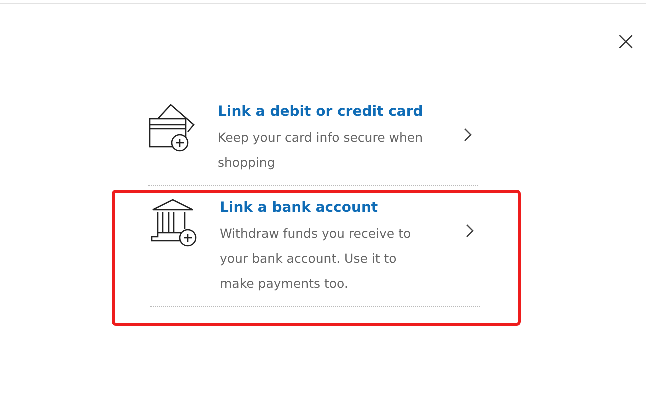 This screenshot has height=417, width=646. Describe the element at coordinates (172, 127) in the screenshot. I see `card-plus-icon` at that location.